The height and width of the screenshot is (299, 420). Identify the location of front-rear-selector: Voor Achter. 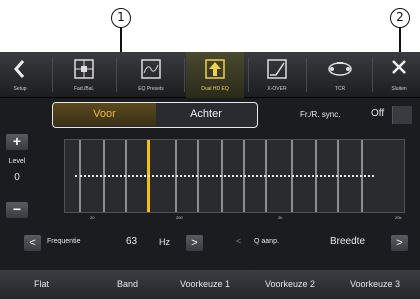
(155, 115).